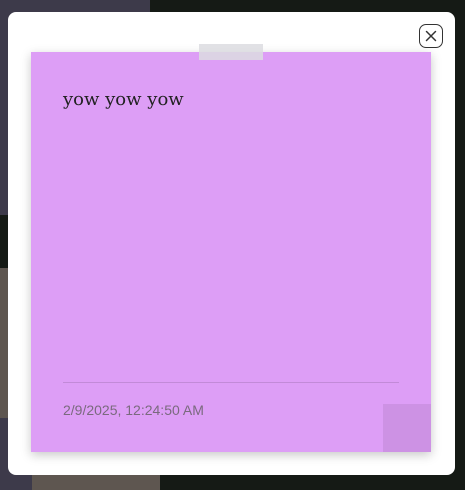 The width and height of the screenshot is (465, 490). I want to click on tape-strip, so click(231, 52).